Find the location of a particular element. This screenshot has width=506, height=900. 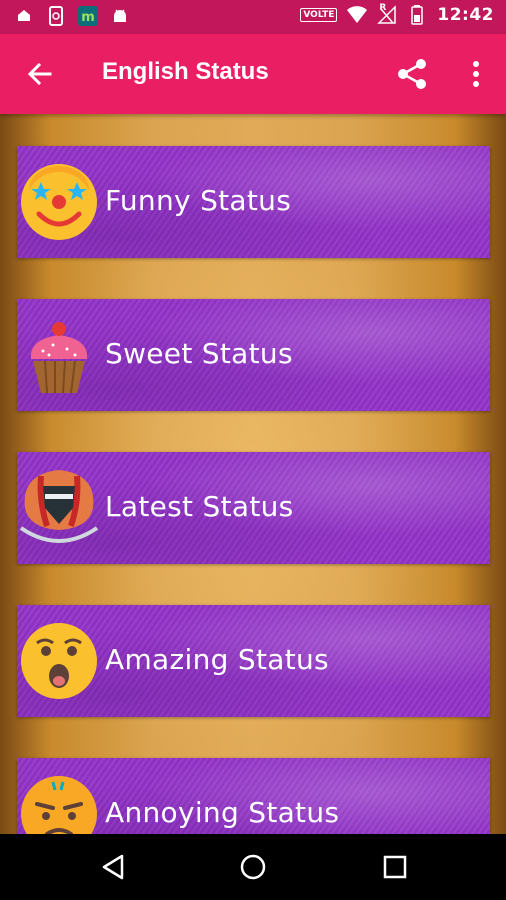

category-card-sweet: Sweet Status is located at coordinates (253, 355).